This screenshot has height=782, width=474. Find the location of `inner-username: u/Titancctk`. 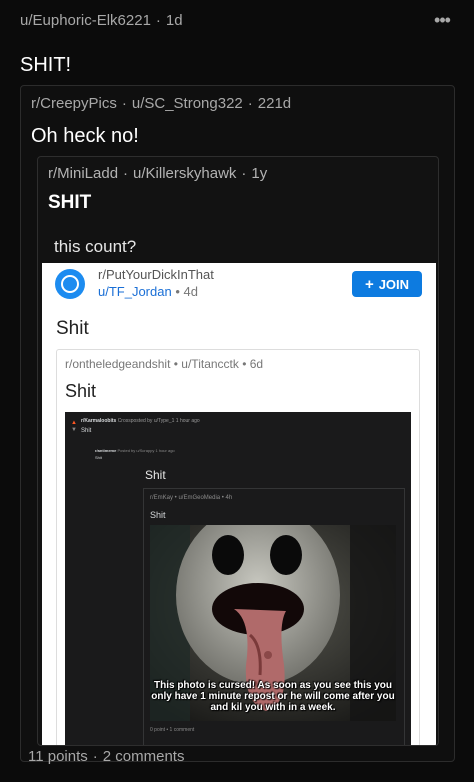

inner-username: u/Titancctk is located at coordinates (210, 364).